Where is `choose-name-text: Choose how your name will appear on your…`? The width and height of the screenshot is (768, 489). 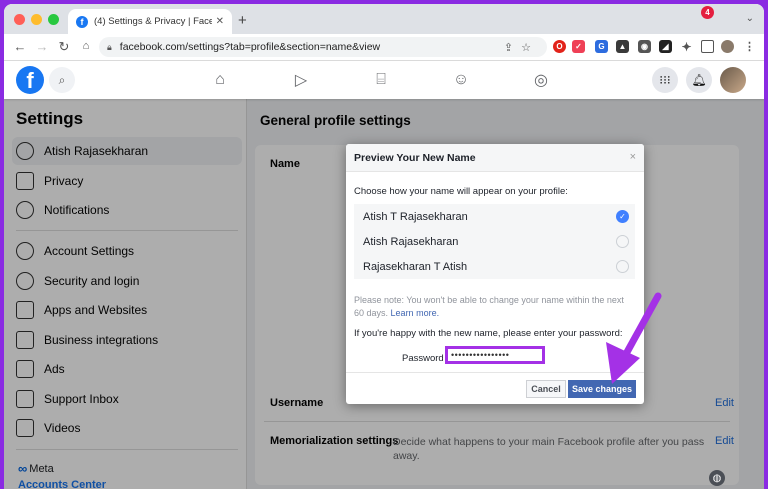 choose-name-text: Choose how your name will appear on your… is located at coordinates (461, 191).